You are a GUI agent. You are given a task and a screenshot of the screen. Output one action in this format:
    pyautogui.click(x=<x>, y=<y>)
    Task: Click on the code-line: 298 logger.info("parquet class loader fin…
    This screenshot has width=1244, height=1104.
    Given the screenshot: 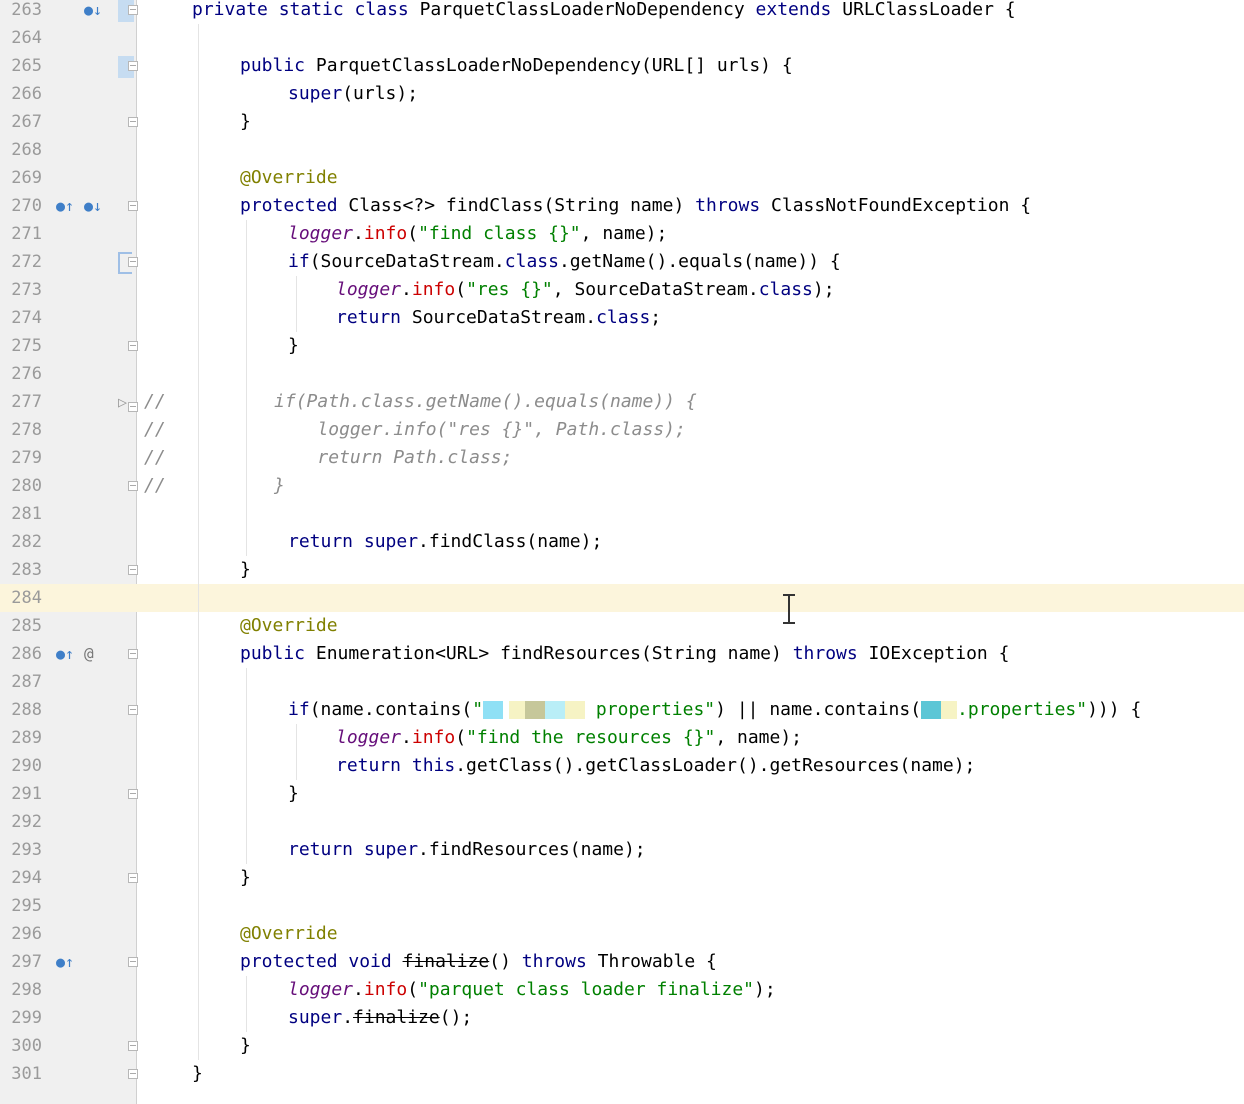 What is the action you would take?
    pyautogui.click(x=622, y=990)
    